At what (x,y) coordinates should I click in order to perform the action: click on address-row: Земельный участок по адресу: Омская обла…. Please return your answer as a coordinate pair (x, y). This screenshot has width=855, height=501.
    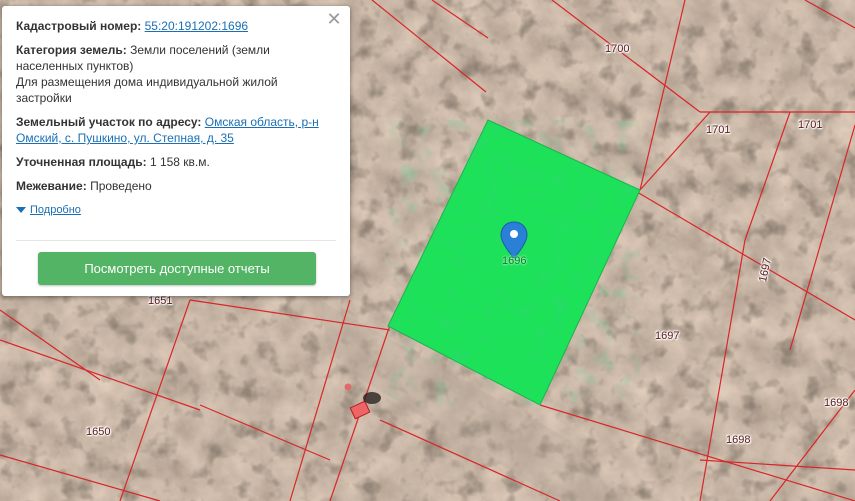
    Looking at the image, I should click on (176, 130).